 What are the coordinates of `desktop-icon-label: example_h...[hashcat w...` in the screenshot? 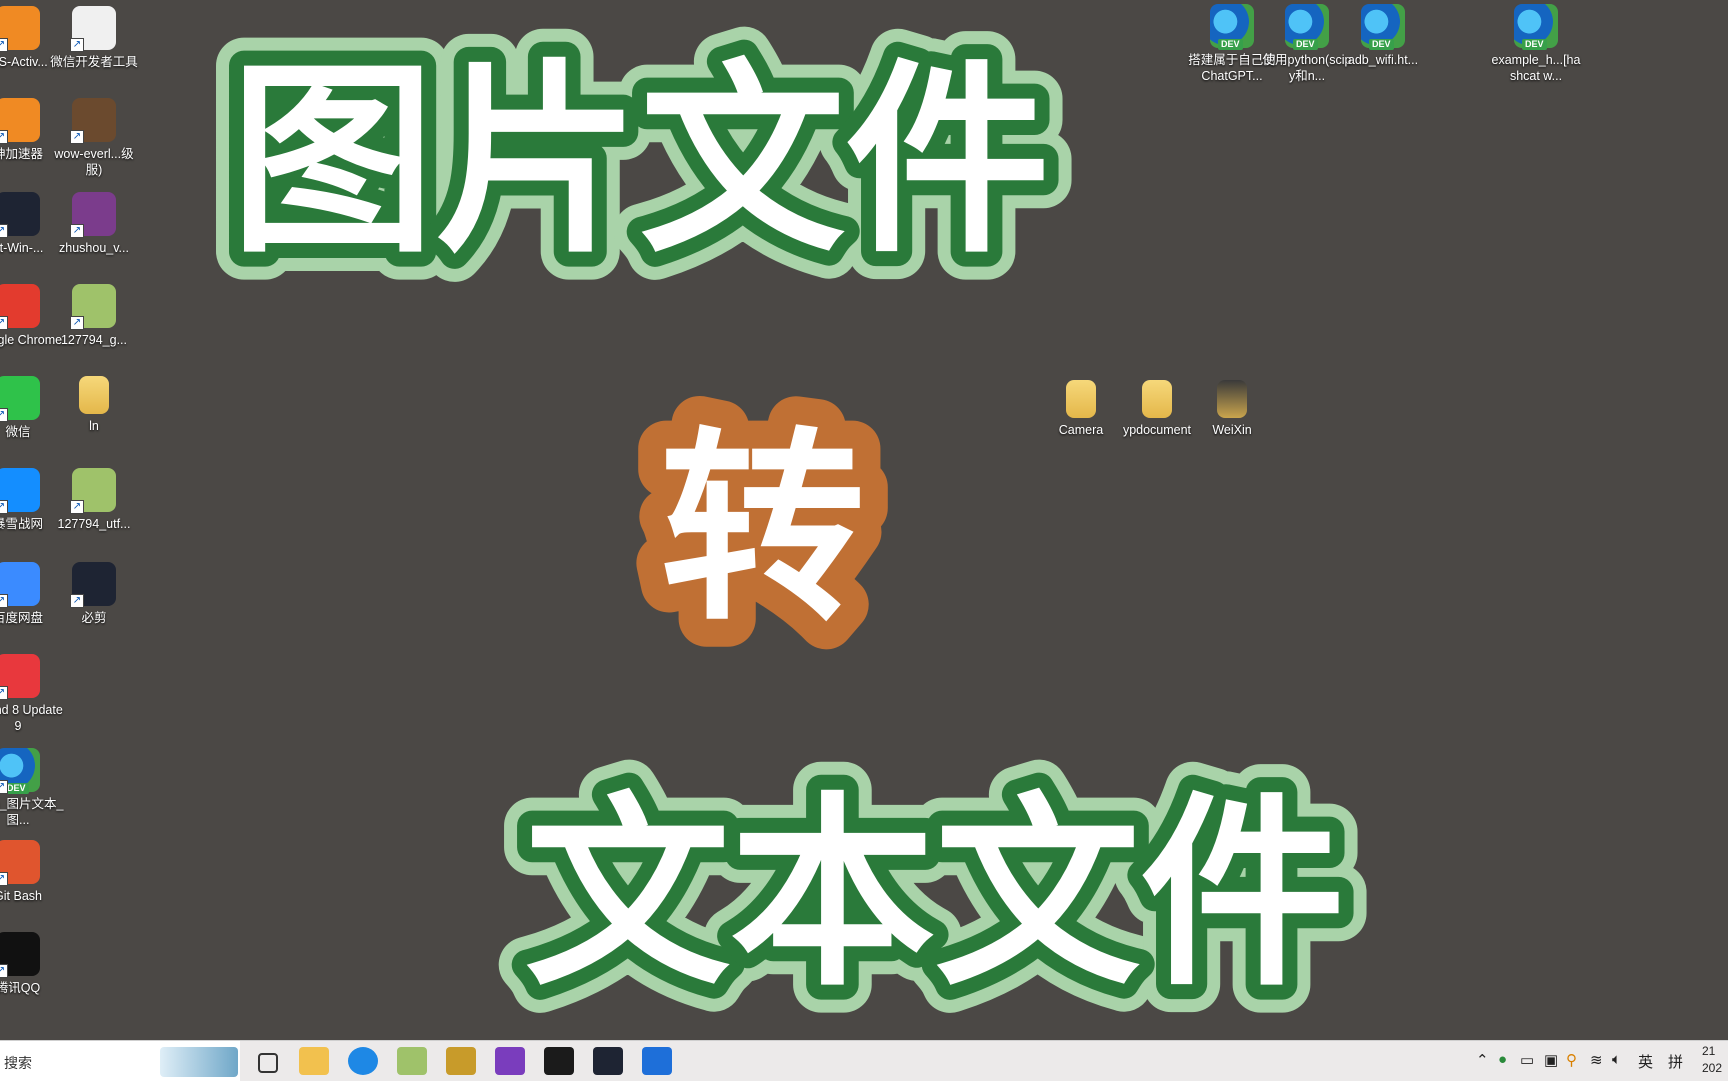 It's located at (1536, 68).